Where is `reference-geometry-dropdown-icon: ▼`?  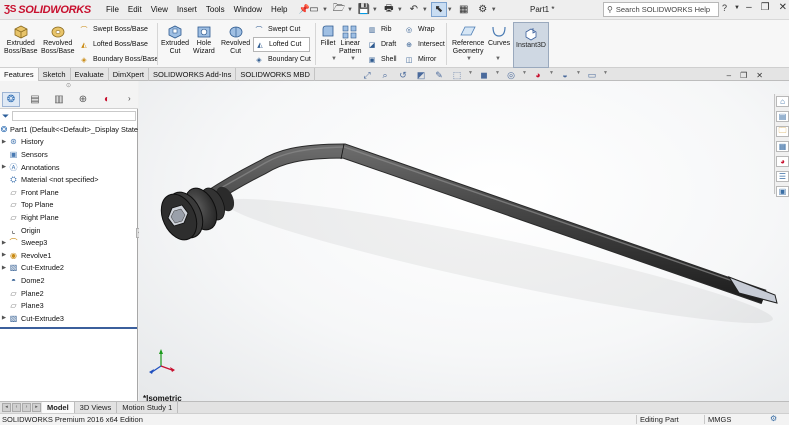 reference-geometry-dropdown-icon: ▼ is located at coordinates (469, 59).